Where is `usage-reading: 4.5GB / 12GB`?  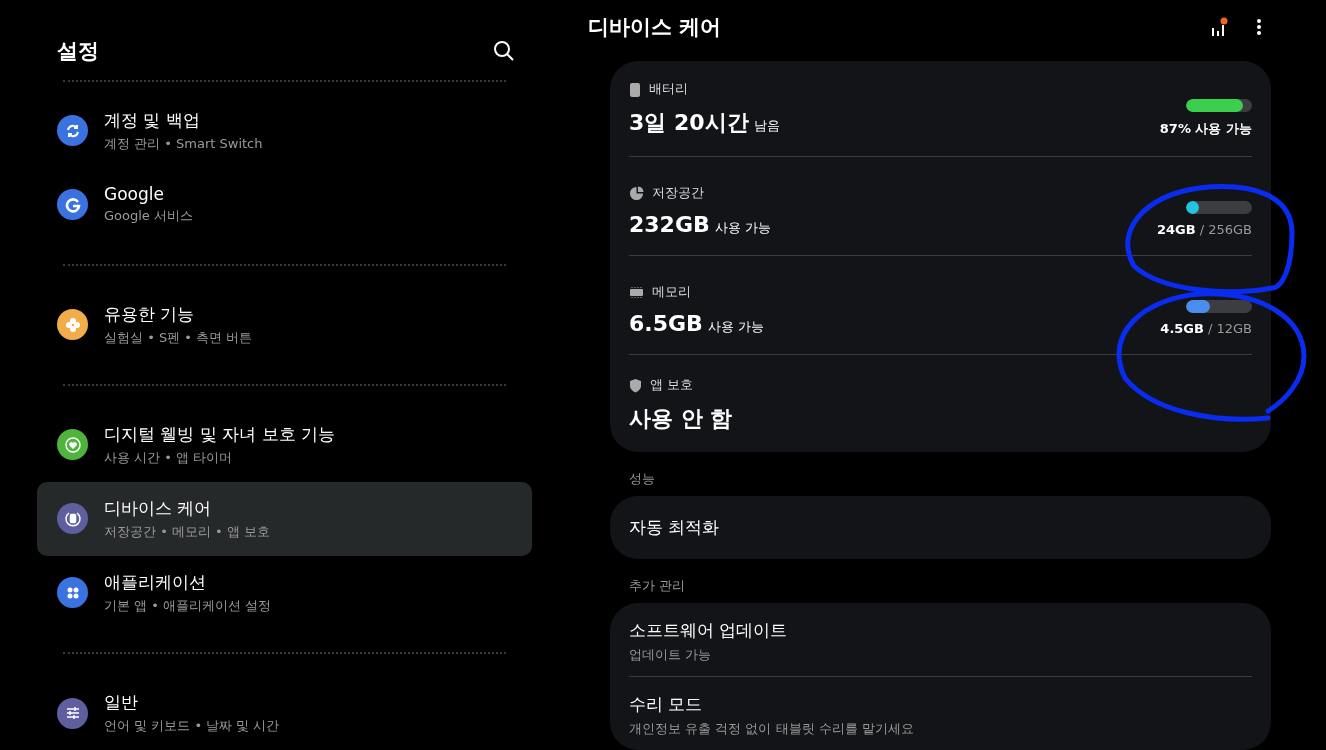 usage-reading: 4.5GB / 12GB is located at coordinates (1206, 328).